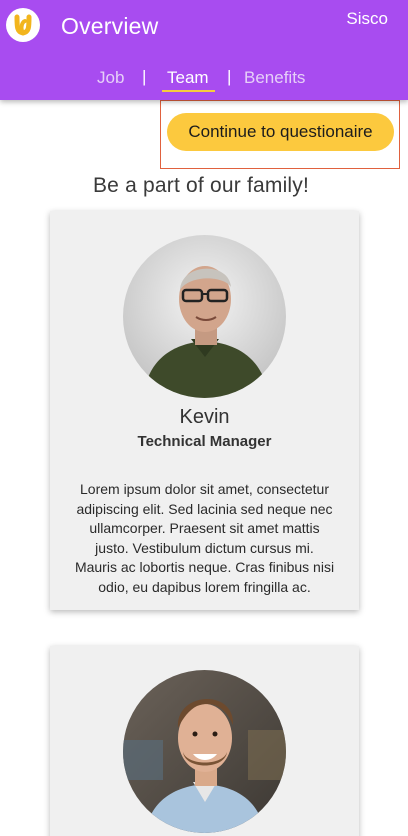  What do you see at coordinates (204, 50) in the screenshot?
I see `app-header: Overview Sisco Job | Team | Benefits` at bounding box center [204, 50].